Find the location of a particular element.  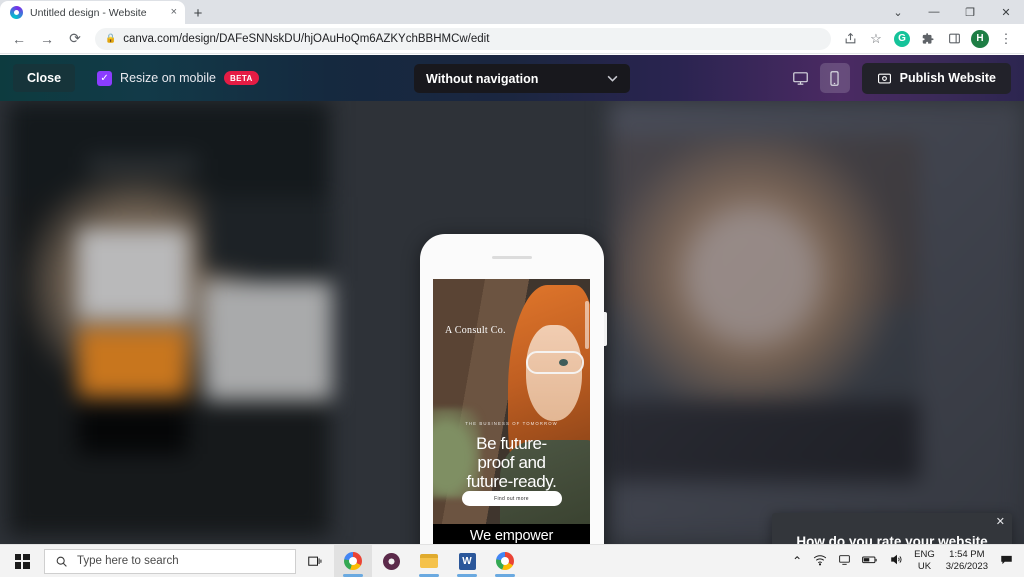

clock-time: 1:54 PM is located at coordinates (967, 555).